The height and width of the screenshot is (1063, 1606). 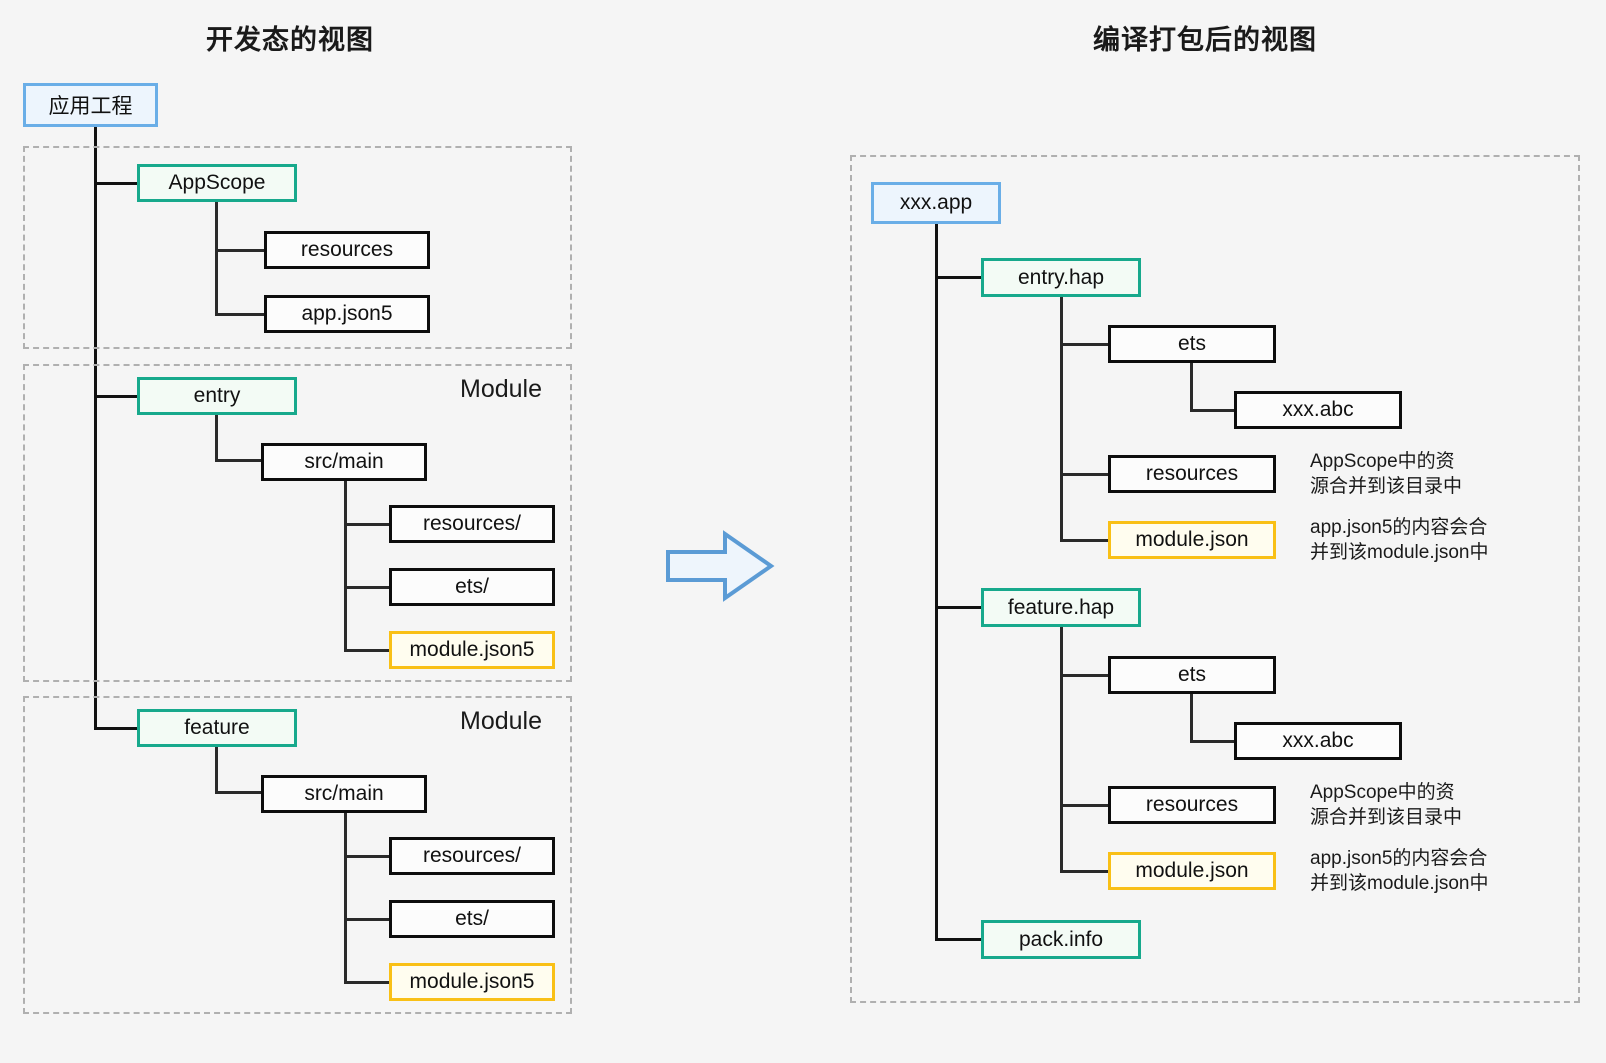 What do you see at coordinates (1085, 871) in the screenshot?
I see `connector-to-feature-hap-modulejson` at bounding box center [1085, 871].